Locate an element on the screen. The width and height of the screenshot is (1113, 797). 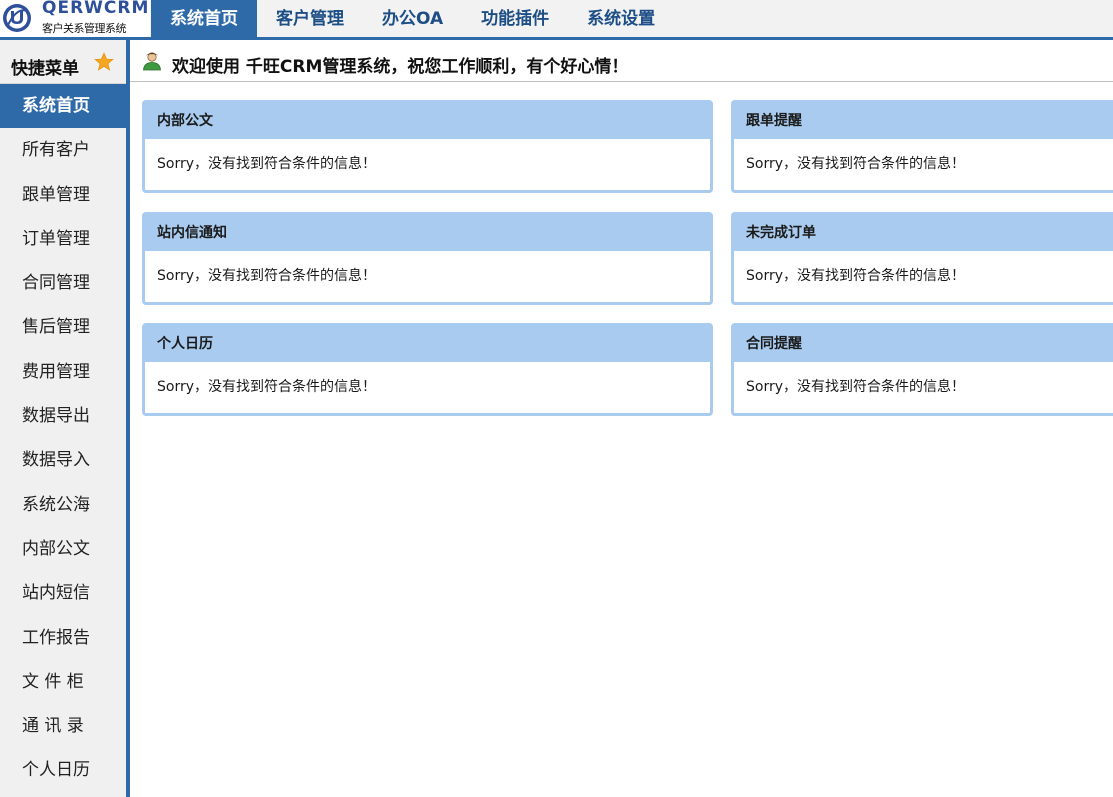
welcome-message: 欢迎使用 千旺CRM管理系统，祝您工作顺利，有个好心情！ is located at coordinates (400, 67).